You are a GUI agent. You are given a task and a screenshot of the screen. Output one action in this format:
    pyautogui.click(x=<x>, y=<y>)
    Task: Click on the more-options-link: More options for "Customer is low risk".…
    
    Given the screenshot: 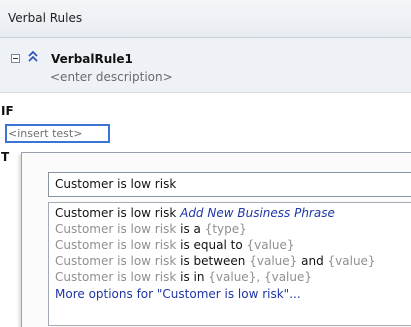 What is the action you would take?
    pyautogui.click(x=178, y=294)
    